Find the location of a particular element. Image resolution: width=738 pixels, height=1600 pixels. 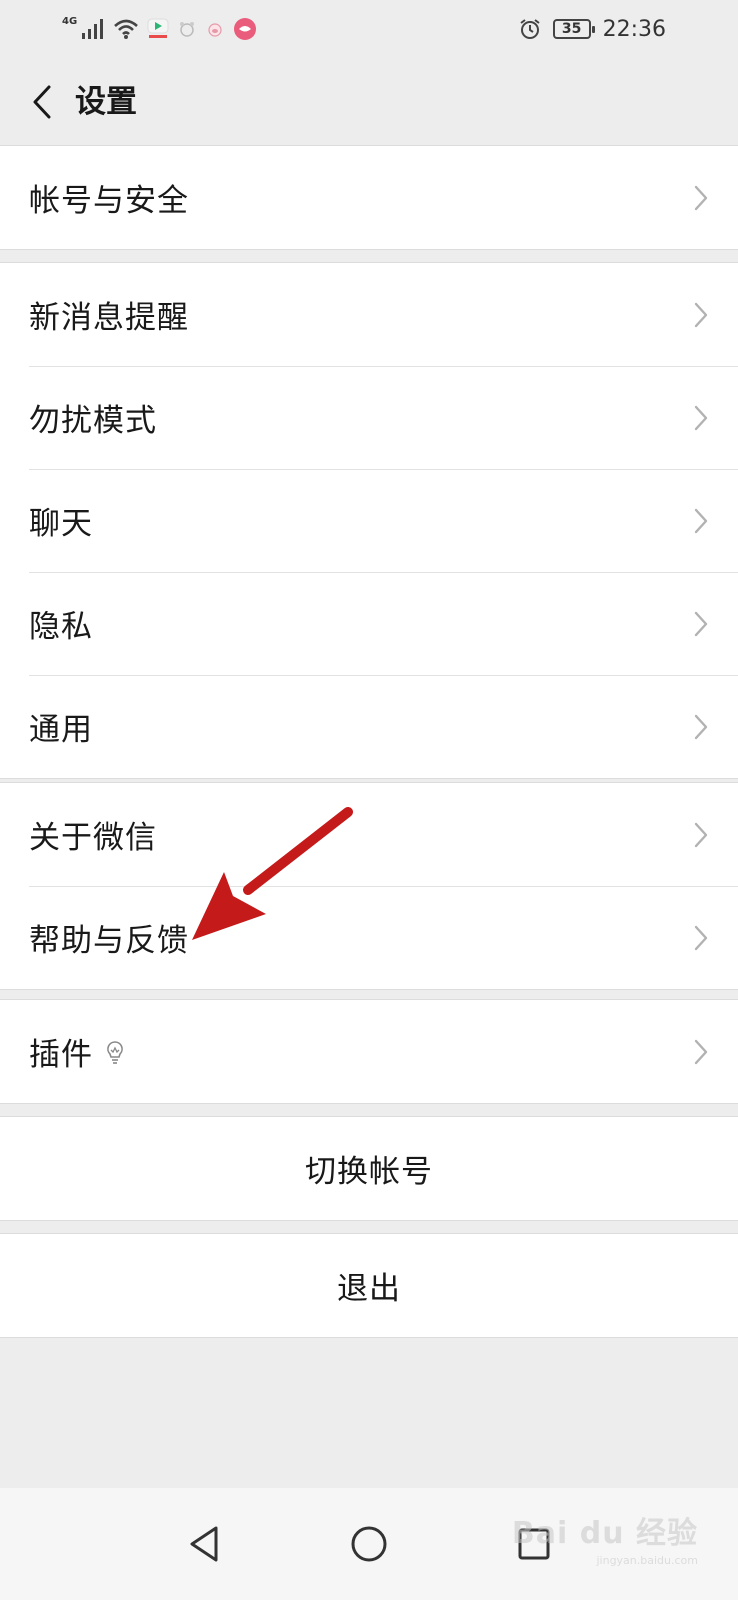

cell-label: 聊天 is located at coordinates (61, 524).